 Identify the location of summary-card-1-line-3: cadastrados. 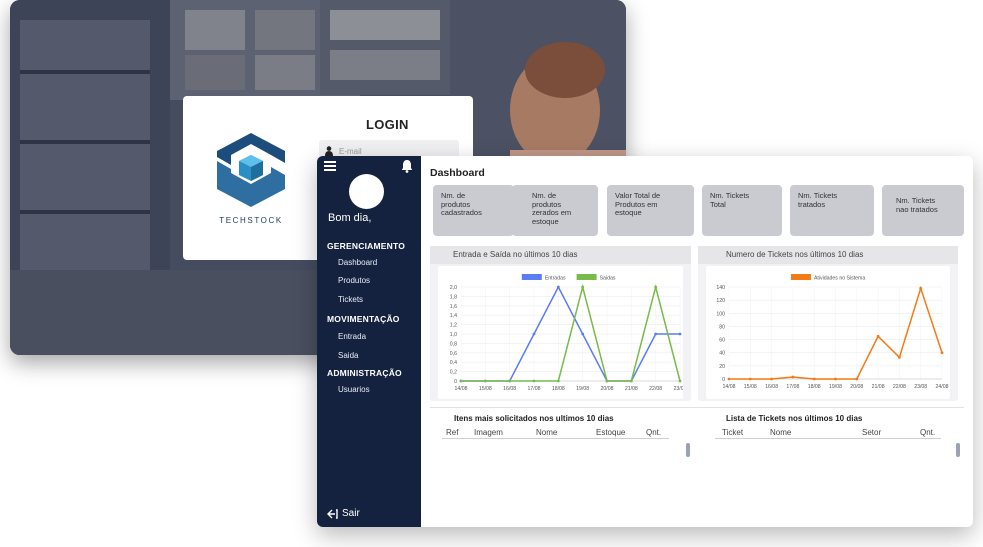
(461, 213).